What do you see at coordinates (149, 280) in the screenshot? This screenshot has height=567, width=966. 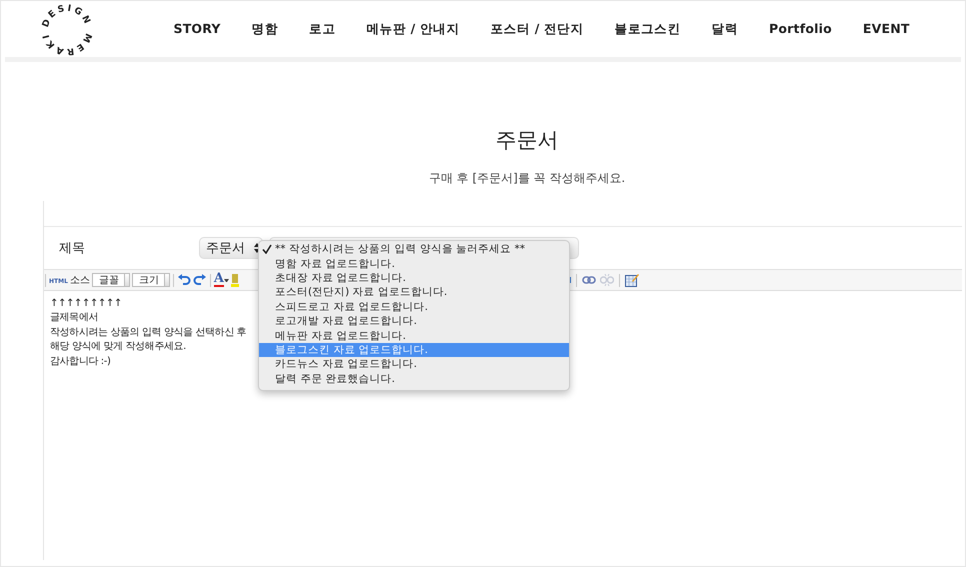 I see `size-select: 크기` at bounding box center [149, 280].